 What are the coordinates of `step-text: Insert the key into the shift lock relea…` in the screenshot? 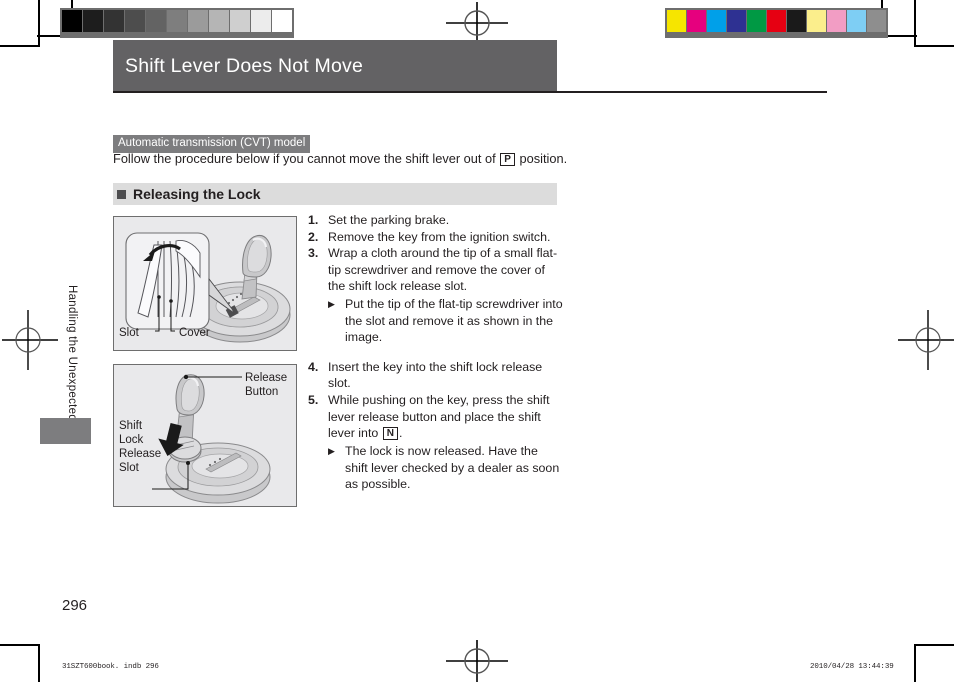 It's located at (435, 375).